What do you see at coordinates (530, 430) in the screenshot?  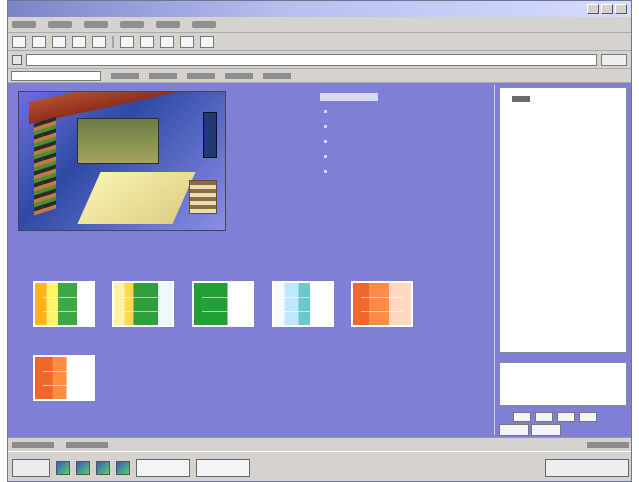 I see `sidebar-action-row` at bounding box center [530, 430].